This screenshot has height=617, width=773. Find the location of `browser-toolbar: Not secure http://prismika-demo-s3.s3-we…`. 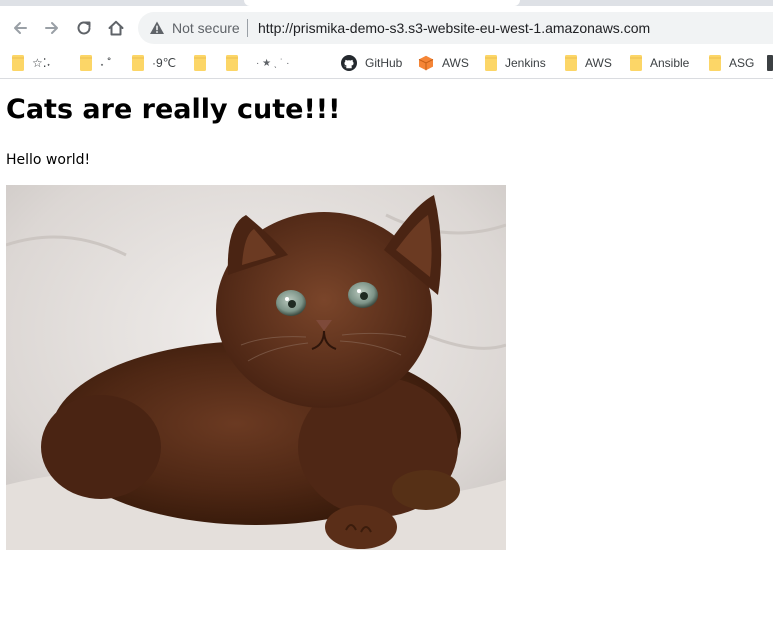

browser-toolbar: Not secure http://prismika-demo-s3.s3-we… is located at coordinates (386, 27).